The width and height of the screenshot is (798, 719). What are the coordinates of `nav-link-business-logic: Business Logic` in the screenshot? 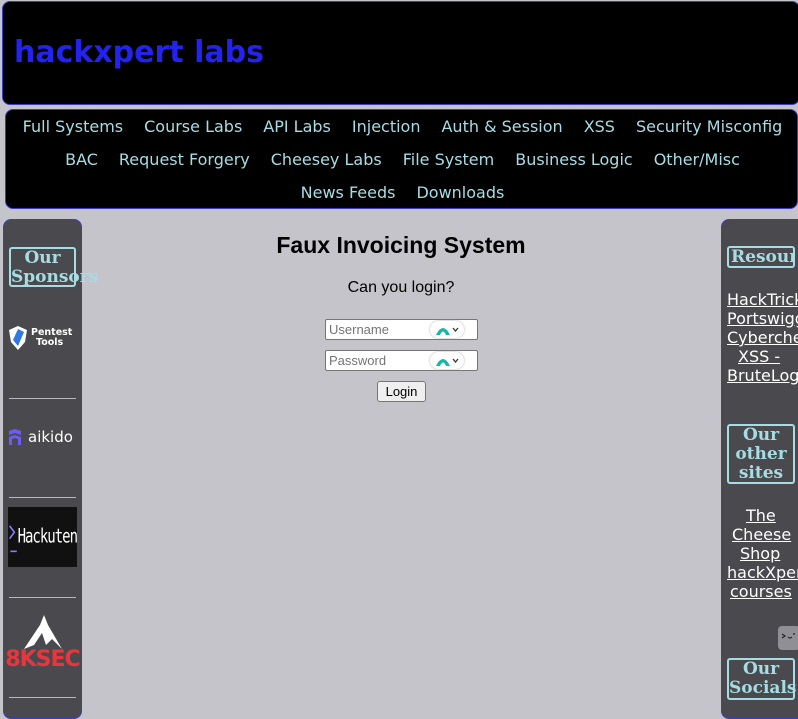 It's located at (573, 160).